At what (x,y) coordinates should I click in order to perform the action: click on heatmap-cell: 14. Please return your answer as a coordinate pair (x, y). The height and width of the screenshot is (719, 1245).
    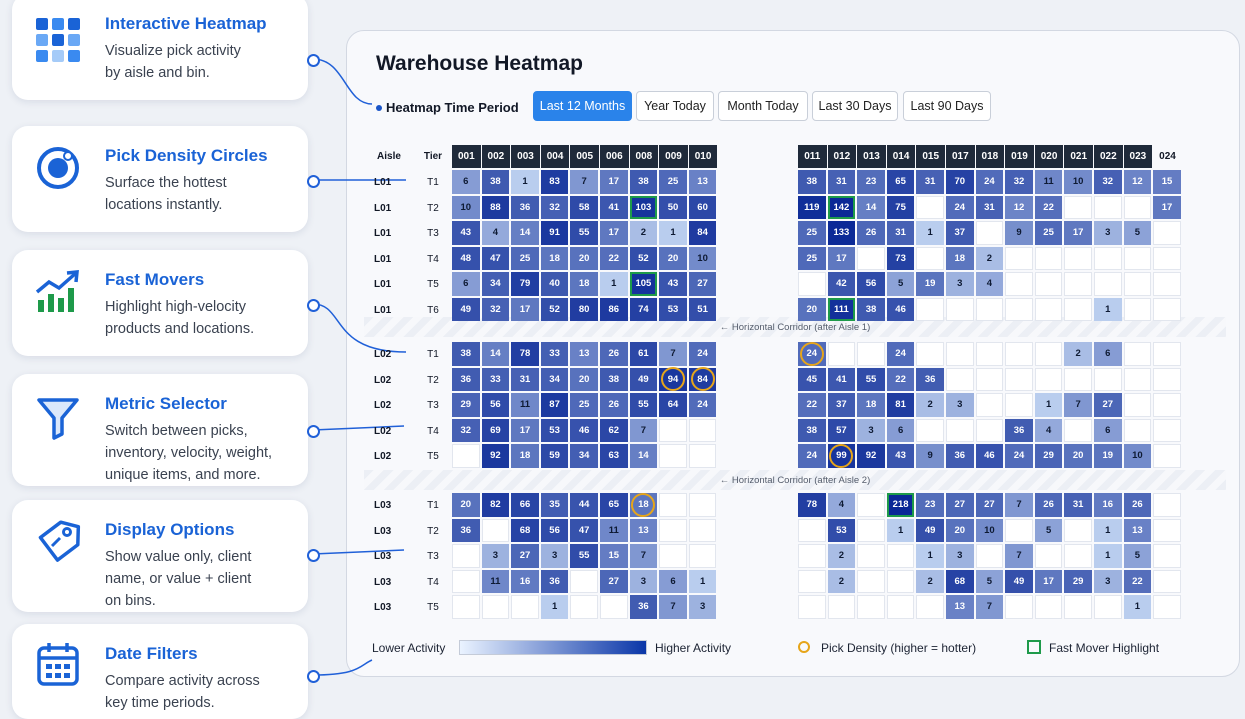
    Looking at the image, I should click on (525, 233).